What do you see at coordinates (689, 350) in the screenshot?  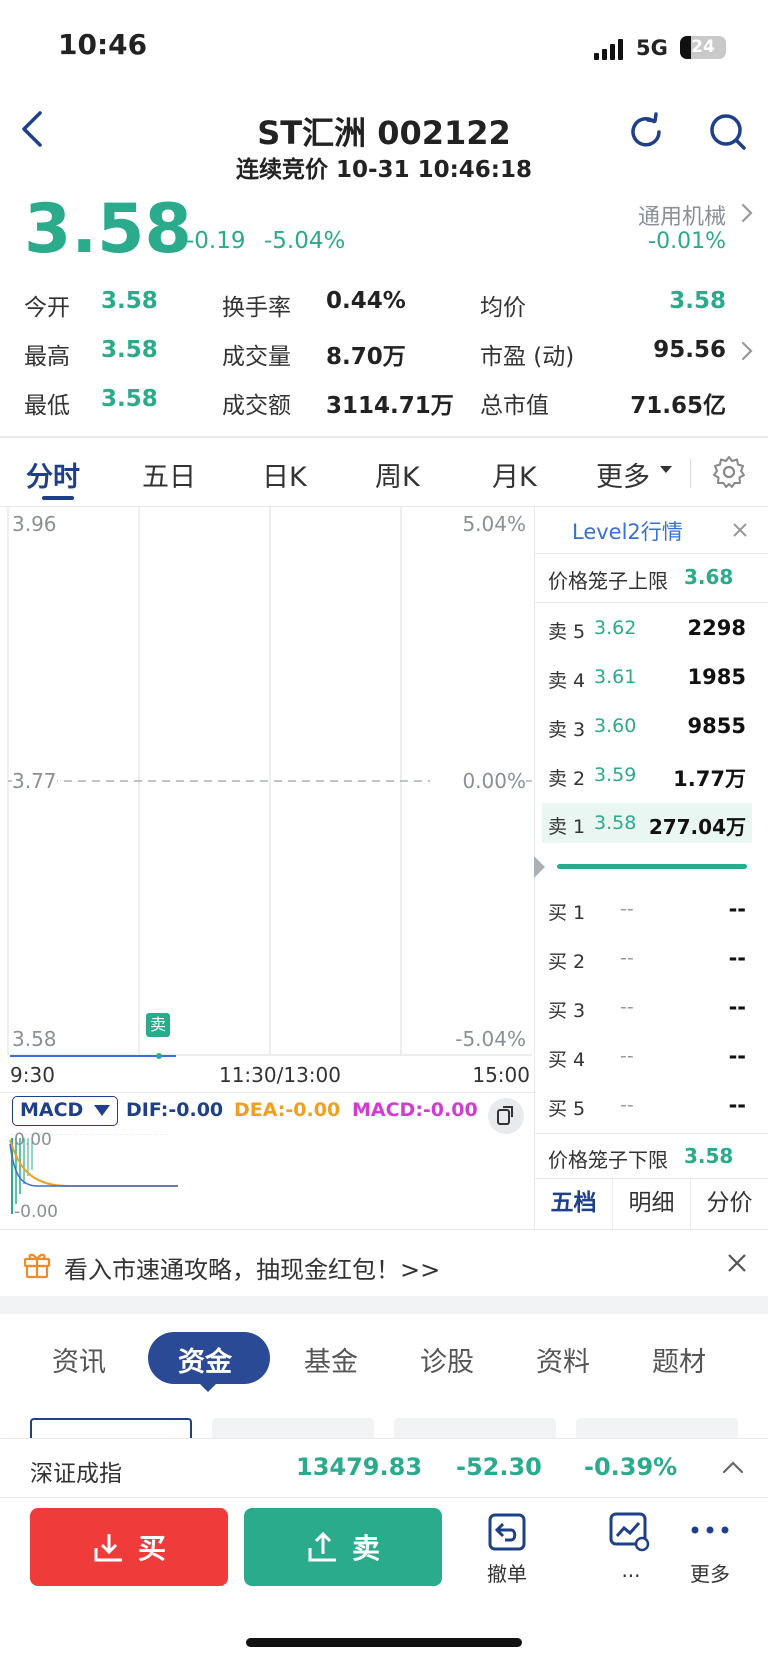 I see `stat-value-pe: 95.56` at bounding box center [689, 350].